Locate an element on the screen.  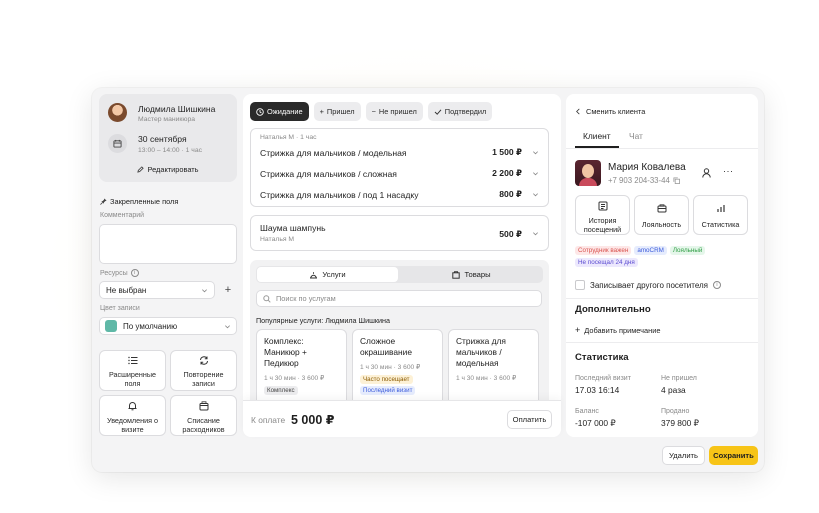
status-chip-no-show: − Не пришел is located at coordinates (394, 111).